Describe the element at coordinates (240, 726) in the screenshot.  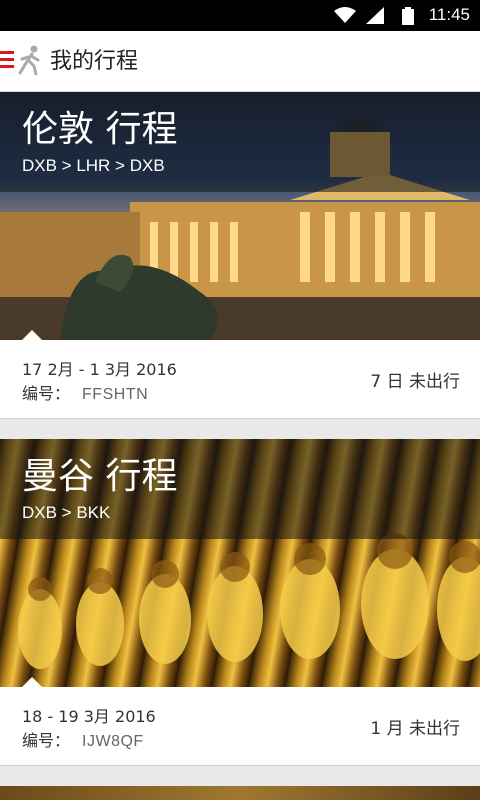
I see `trip-info: 18 - 19 3月 2016 编号： IJW8QF 1 月 未出行` at that location.